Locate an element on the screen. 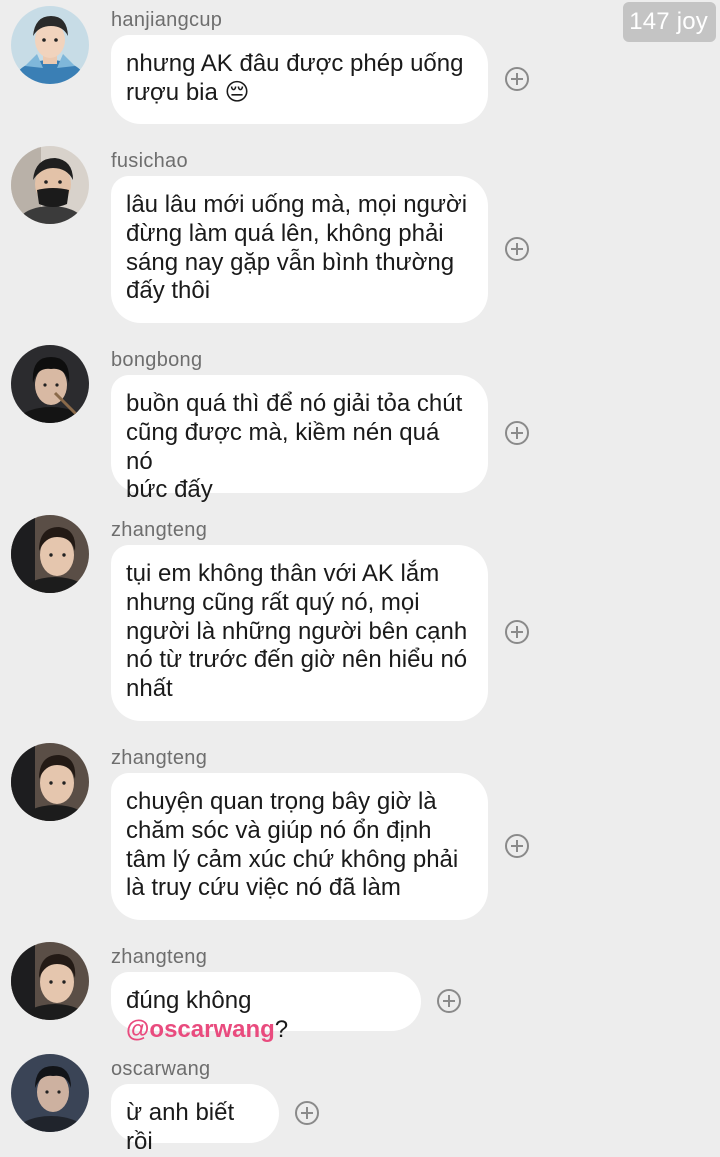 This screenshot has height=1157, width=720. username: oscarwang is located at coordinates (160, 1069).